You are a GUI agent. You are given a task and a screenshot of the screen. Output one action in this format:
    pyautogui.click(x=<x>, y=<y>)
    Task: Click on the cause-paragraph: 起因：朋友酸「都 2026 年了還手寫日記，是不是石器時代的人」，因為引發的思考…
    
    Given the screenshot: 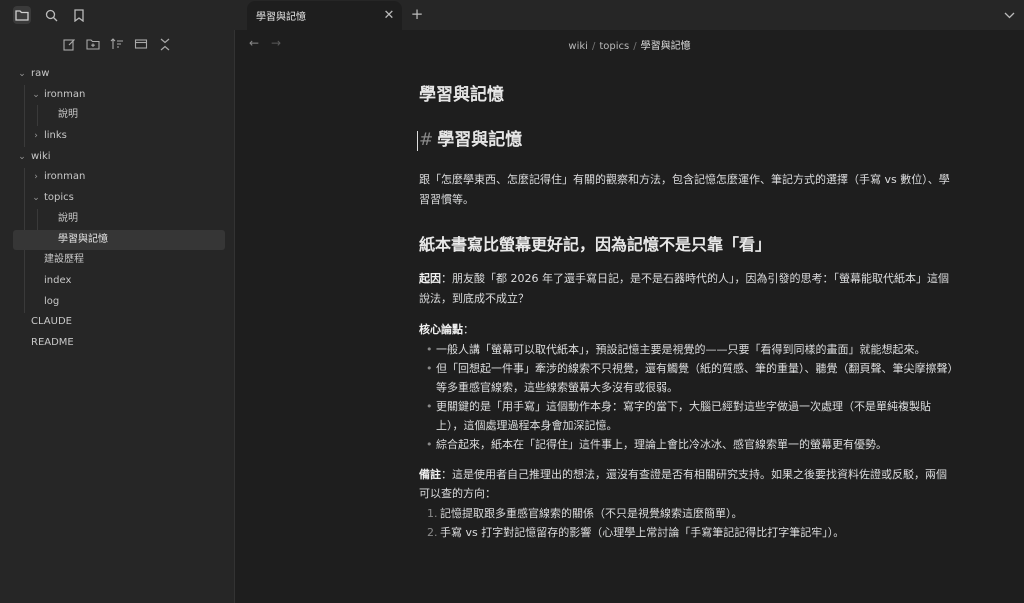 What is the action you would take?
    pyautogui.click(x=686, y=288)
    